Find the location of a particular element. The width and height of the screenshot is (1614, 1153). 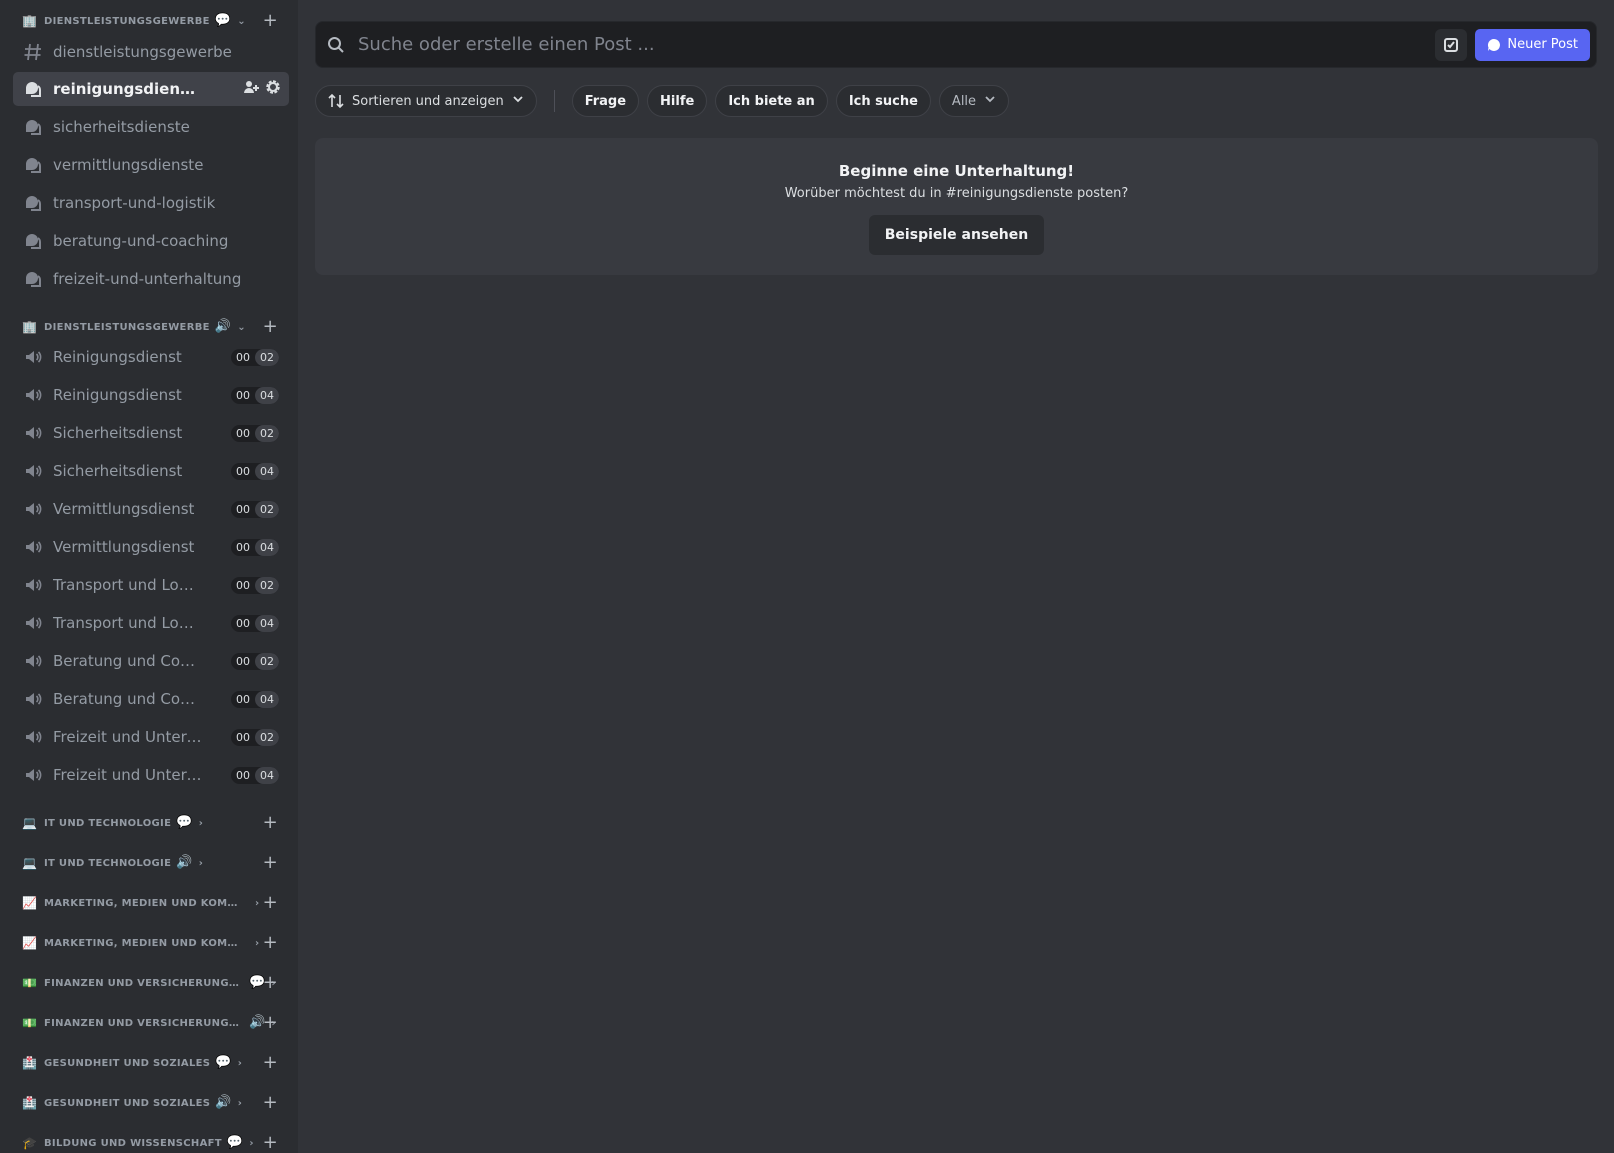

voice-channel: Reinigungsdienst 00 04 is located at coordinates (151, 395).